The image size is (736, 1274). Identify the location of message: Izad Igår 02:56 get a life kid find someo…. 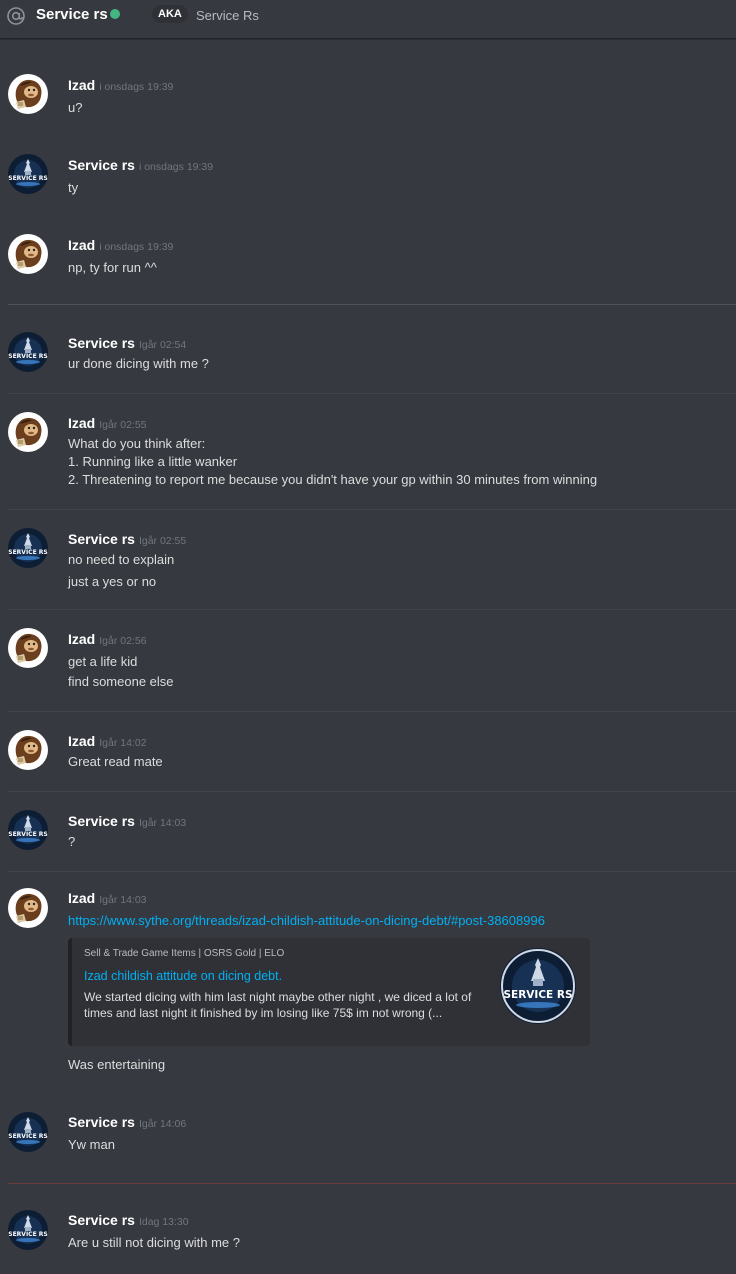
(368, 664).